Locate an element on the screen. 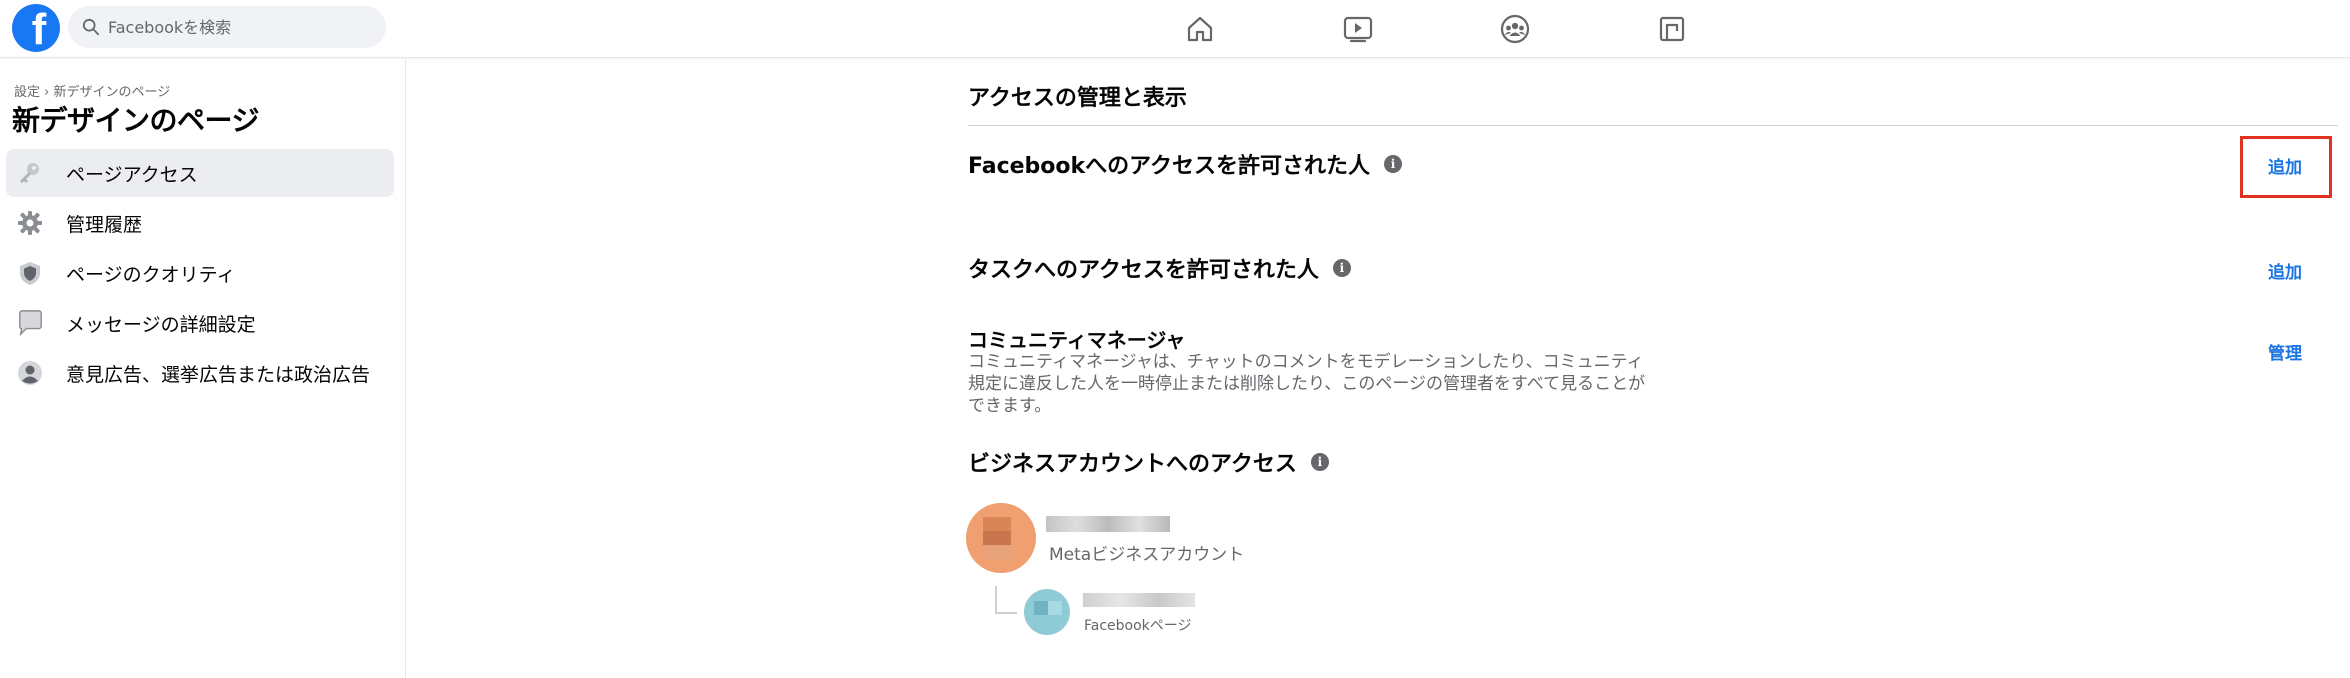  facebook-logo-icon: f is located at coordinates (36, 28).